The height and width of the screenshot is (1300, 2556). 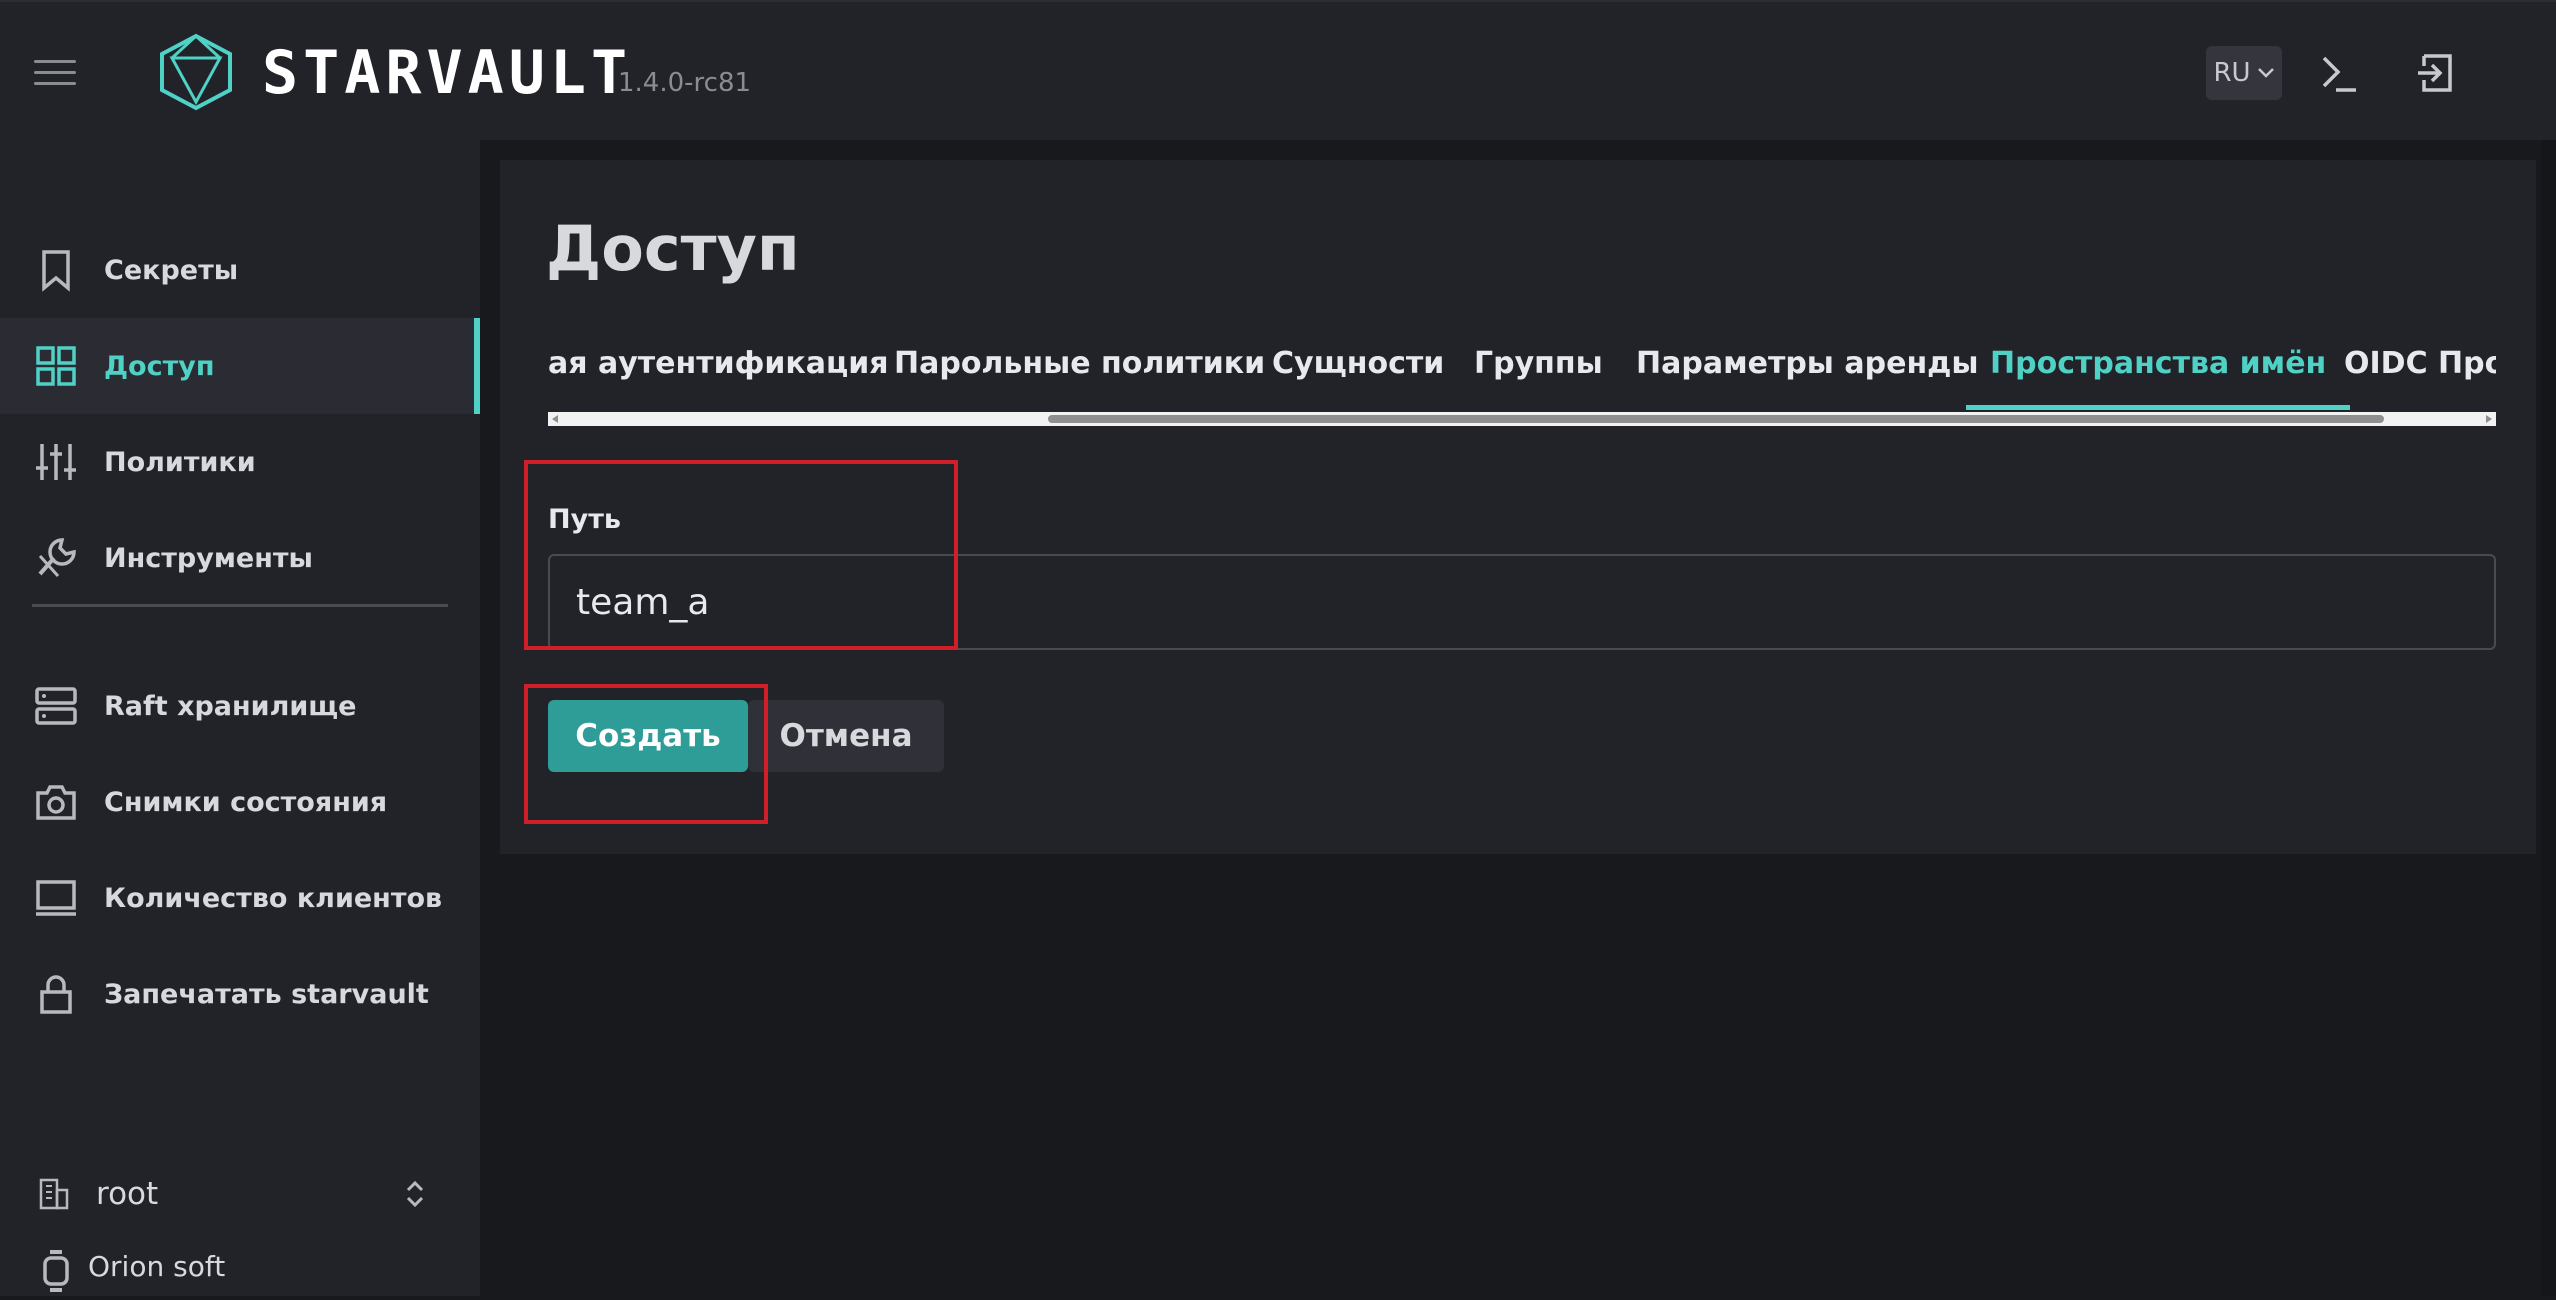 I want to click on language-label: RU, so click(x=2232, y=73).